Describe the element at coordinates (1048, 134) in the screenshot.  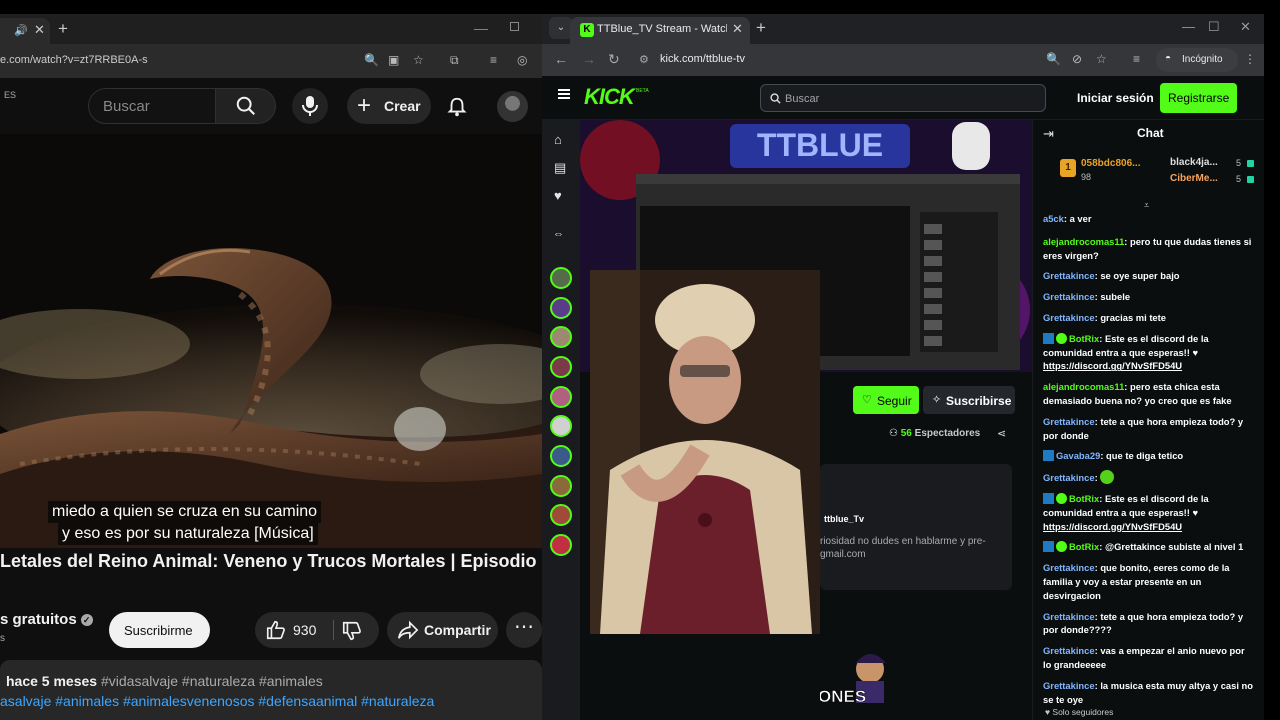
I see `collapse-chat-icon: ⇥` at that location.